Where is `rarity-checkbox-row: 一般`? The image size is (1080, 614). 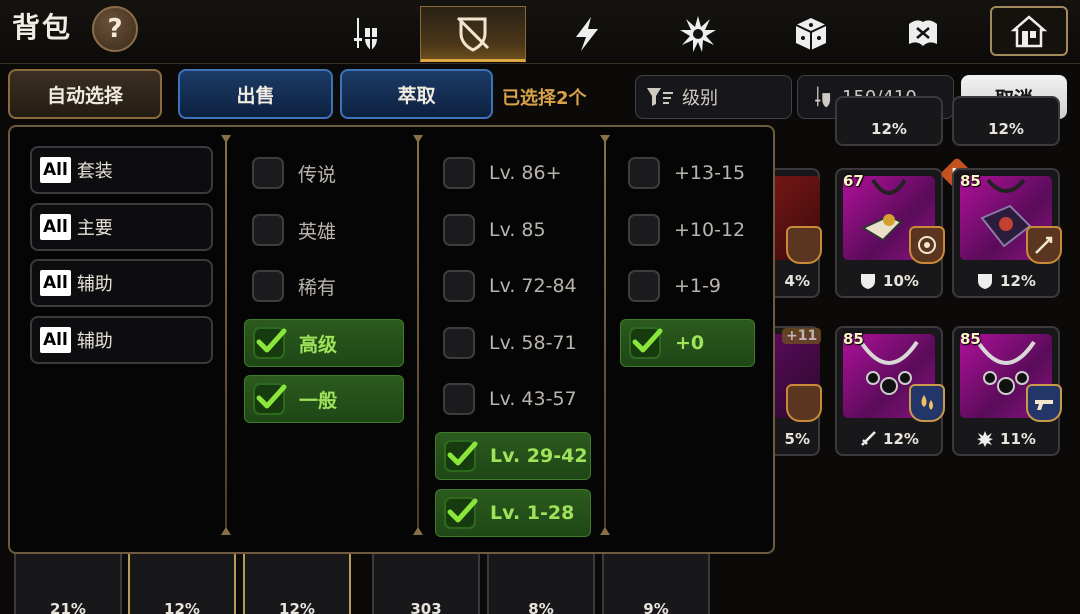 rarity-checkbox-row: 一般 is located at coordinates (324, 399).